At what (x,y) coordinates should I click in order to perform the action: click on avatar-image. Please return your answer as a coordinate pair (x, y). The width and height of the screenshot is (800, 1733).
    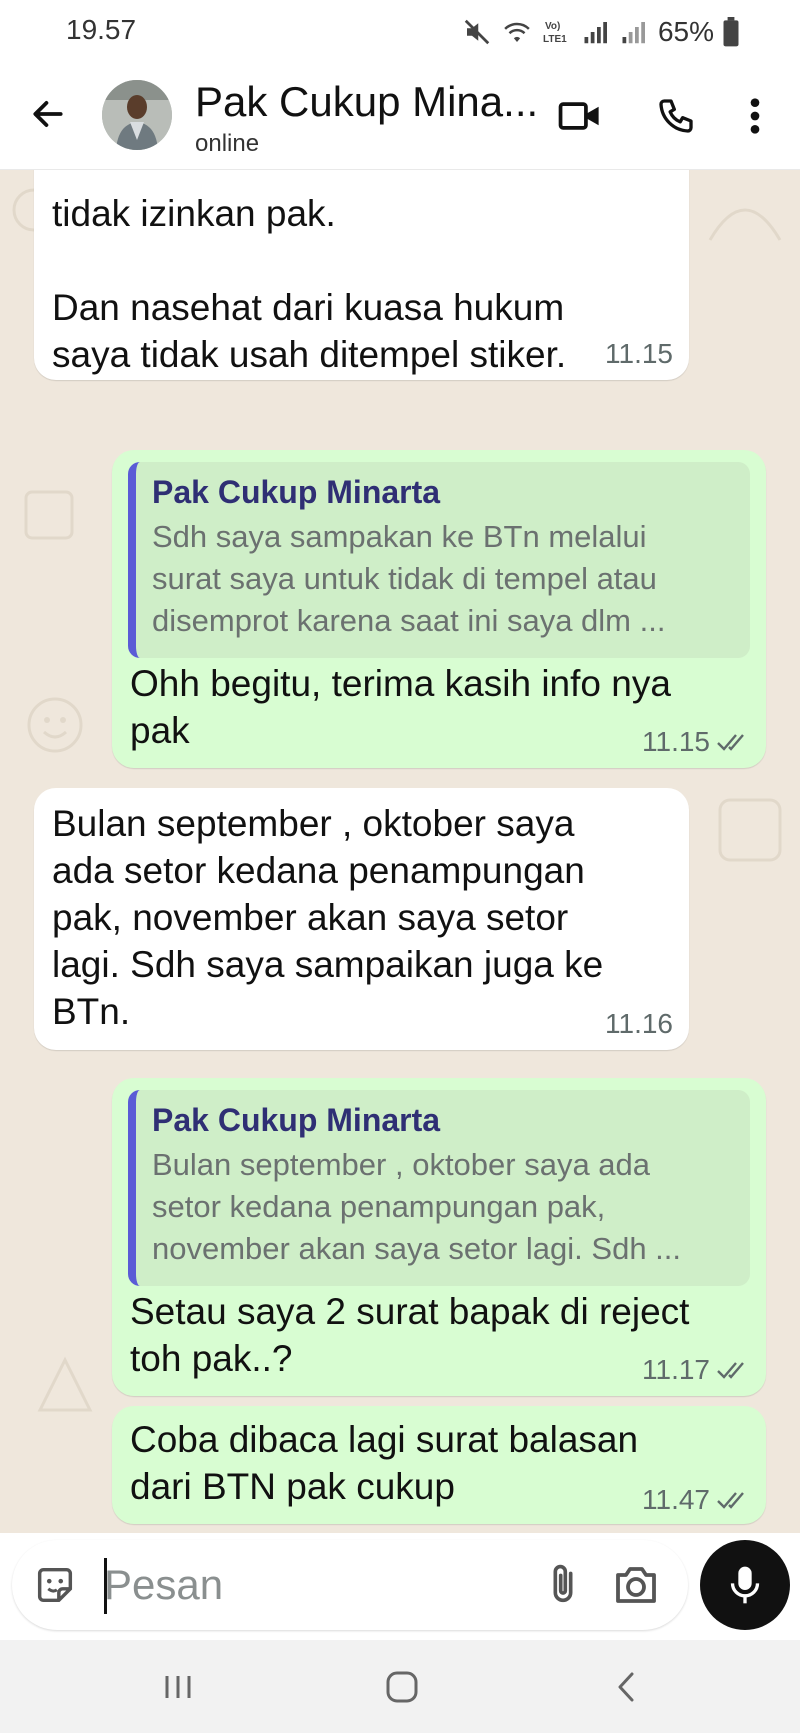
    Looking at the image, I should click on (137, 115).